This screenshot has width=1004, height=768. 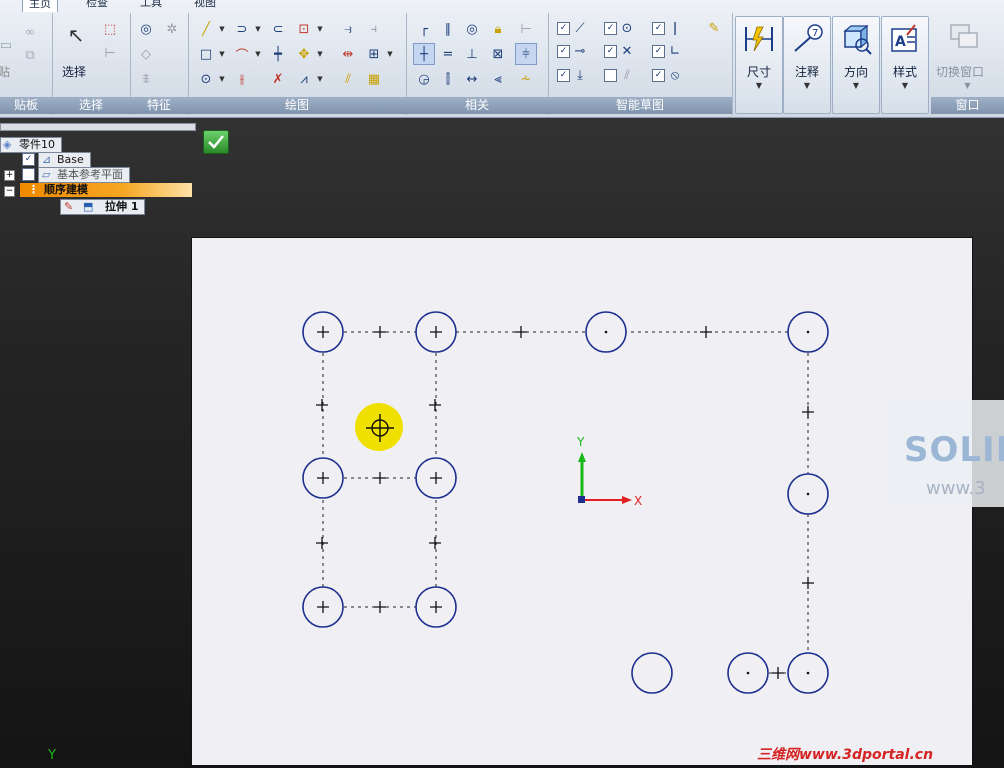 What do you see at coordinates (206, 29) in the screenshot?
I see `line-icon: ╱` at bounding box center [206, 29].